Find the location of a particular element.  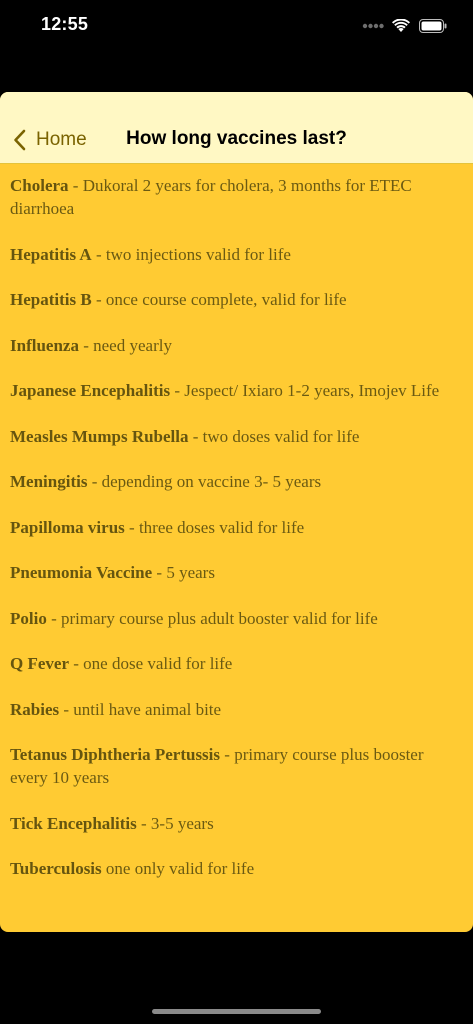

vaccine-name: Japanese Encephalitis is located at coordinates (90, 390).